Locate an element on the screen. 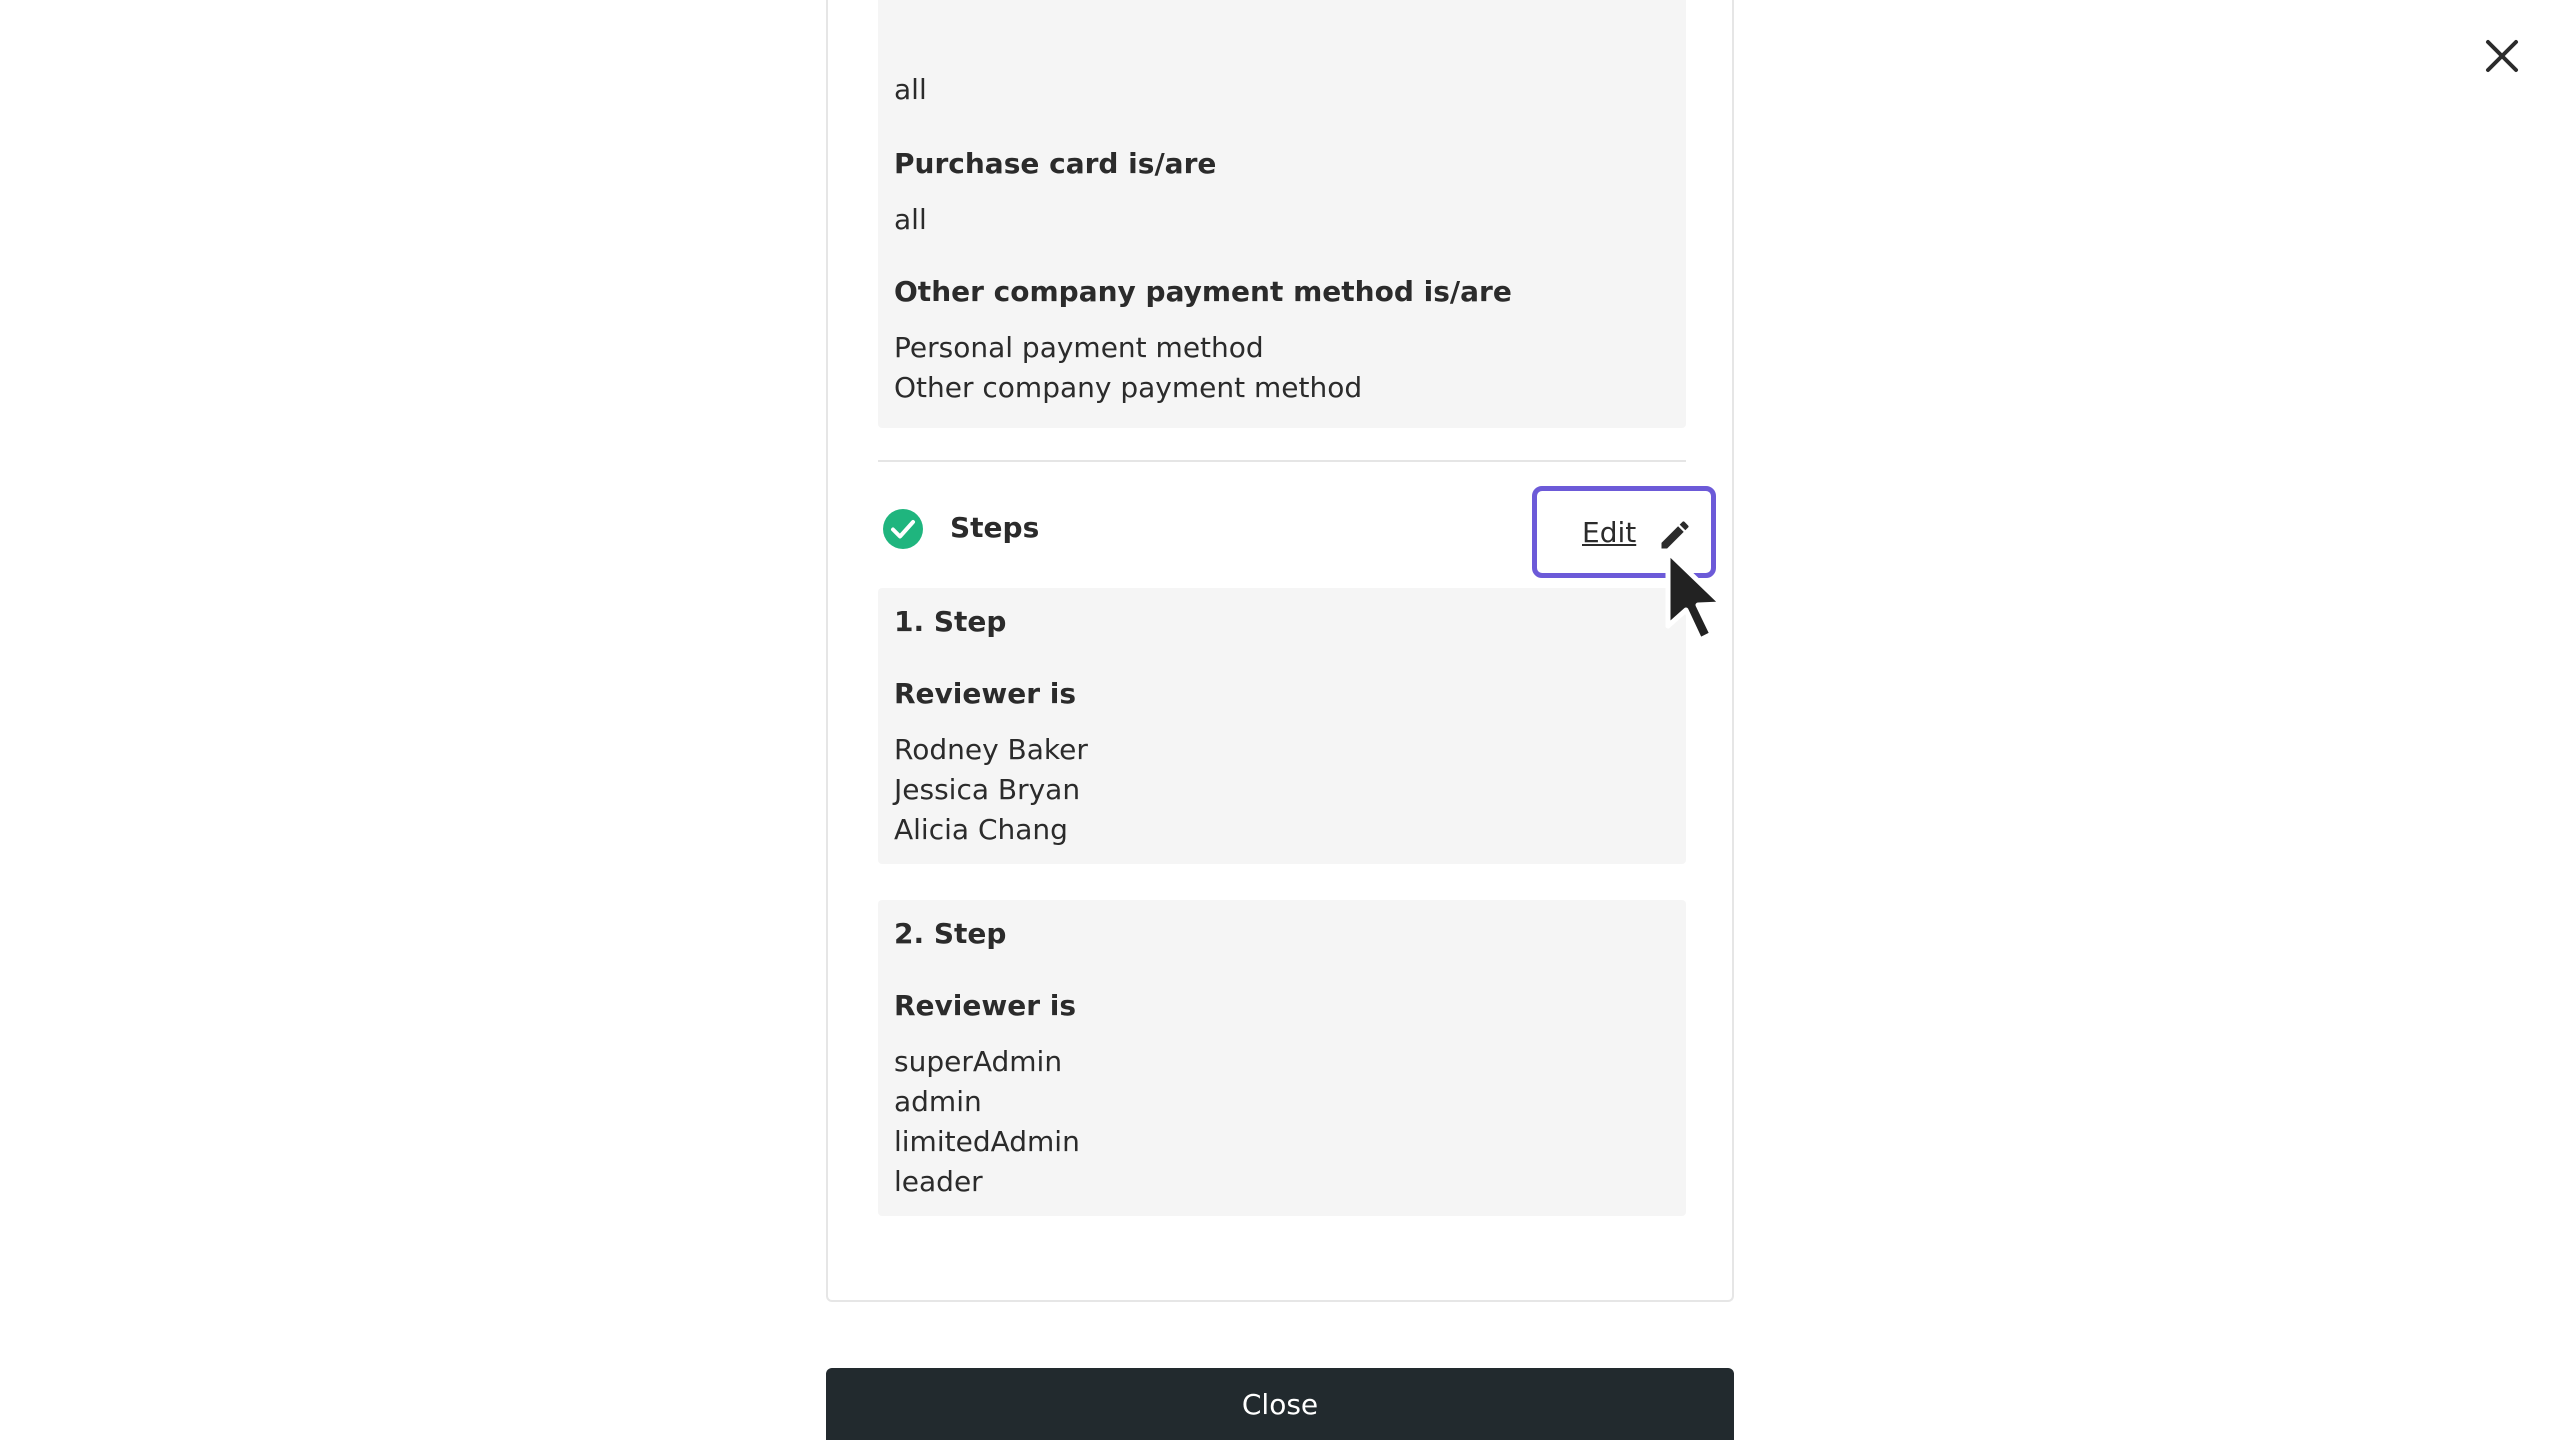 The width and height of the screenshot is (2560, 1440). step-title: 1. Step is located at coordinates (950, 621).